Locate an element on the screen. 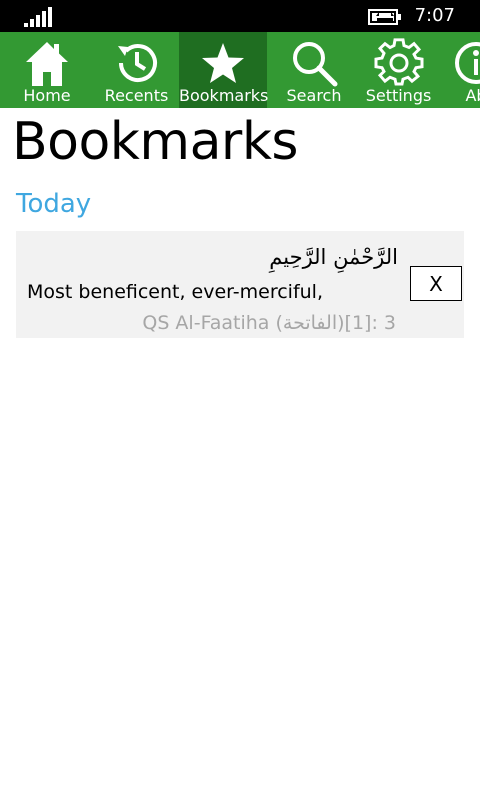 This screenshot has height=800, width=480. home-icon is located at coordinates (47, 64).